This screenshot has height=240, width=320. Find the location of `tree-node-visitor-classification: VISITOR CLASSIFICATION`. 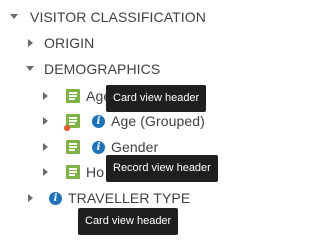

tree-node-visitor-classification: VISITOR CLASSIFICATION is located at coordinates (108, 17).